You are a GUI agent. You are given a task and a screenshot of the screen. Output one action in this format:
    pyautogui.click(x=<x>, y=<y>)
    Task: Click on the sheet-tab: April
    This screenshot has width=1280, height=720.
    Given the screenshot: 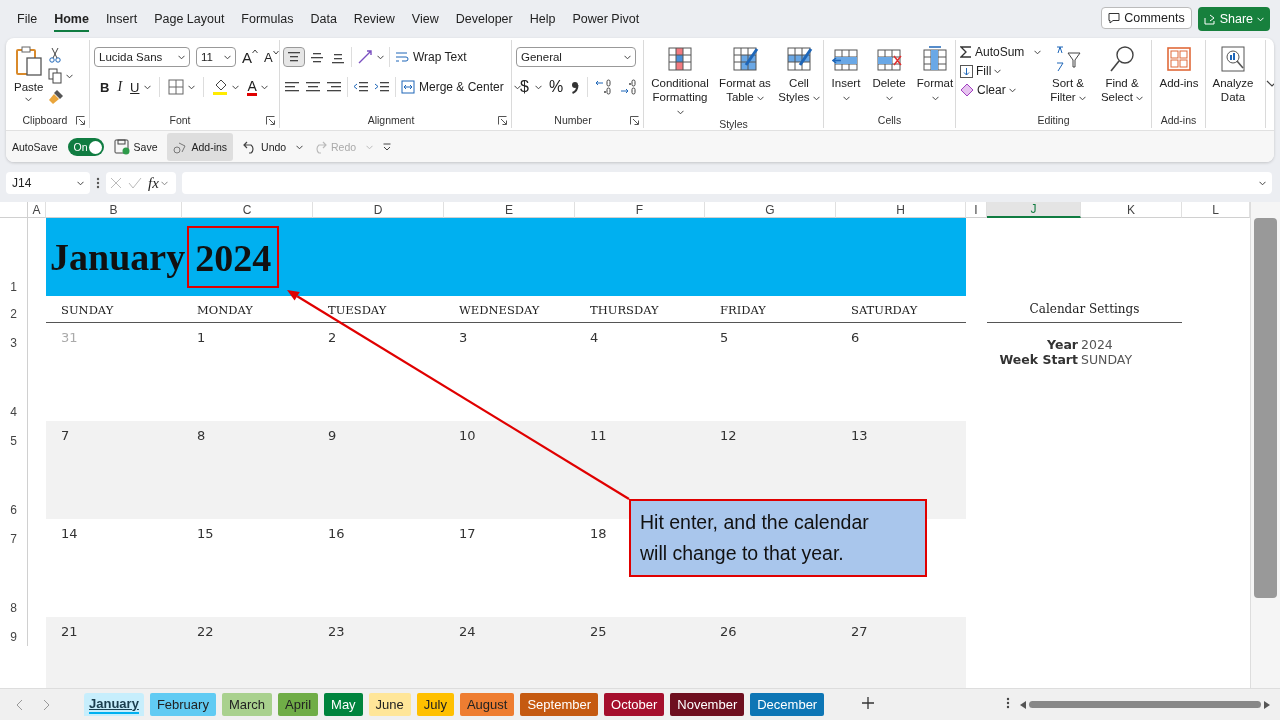 What is the action you would take?
    pyautogui.click(x=298, y=704)
    